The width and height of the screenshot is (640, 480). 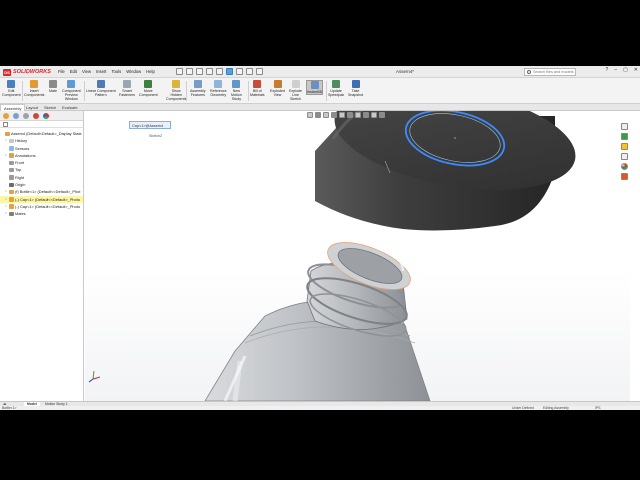 I want to click on select-icon, so click(x=229, y=71).